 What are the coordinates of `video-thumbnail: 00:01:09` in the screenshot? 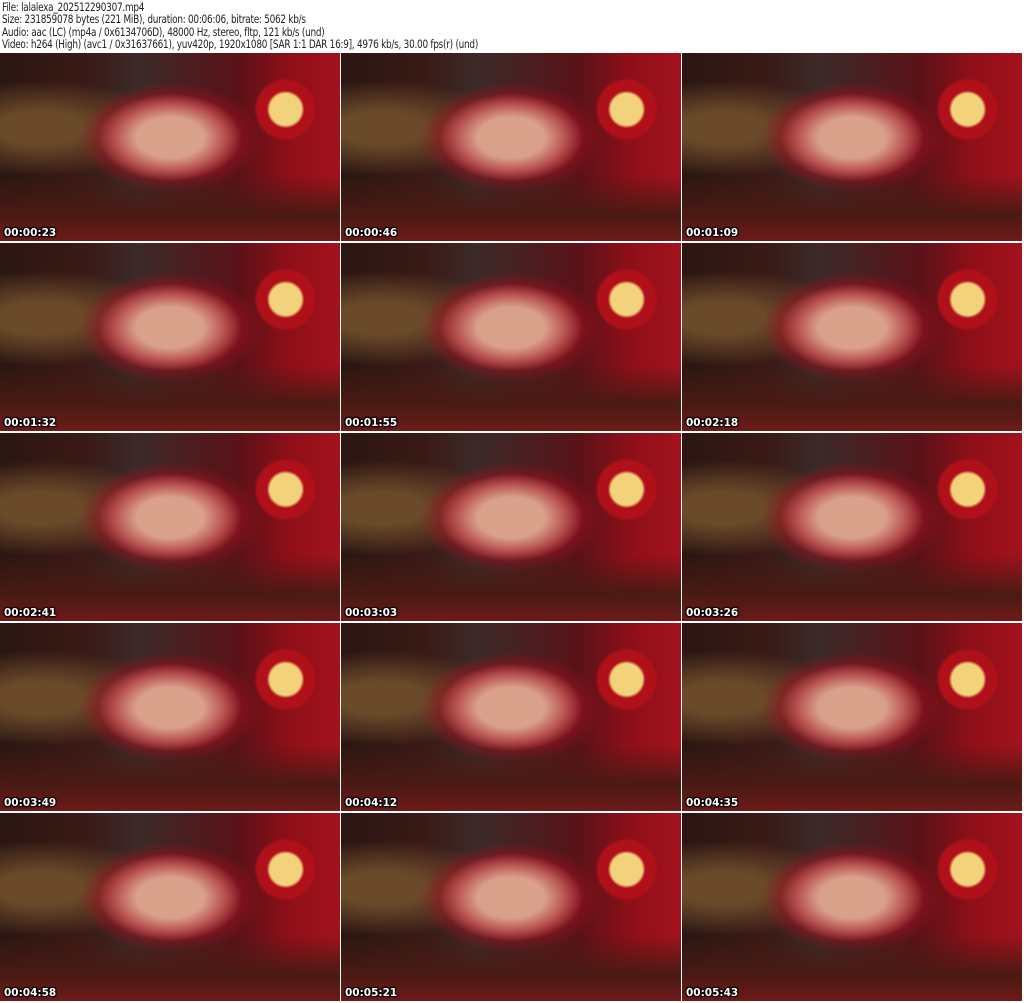 It's located at (852, 147).